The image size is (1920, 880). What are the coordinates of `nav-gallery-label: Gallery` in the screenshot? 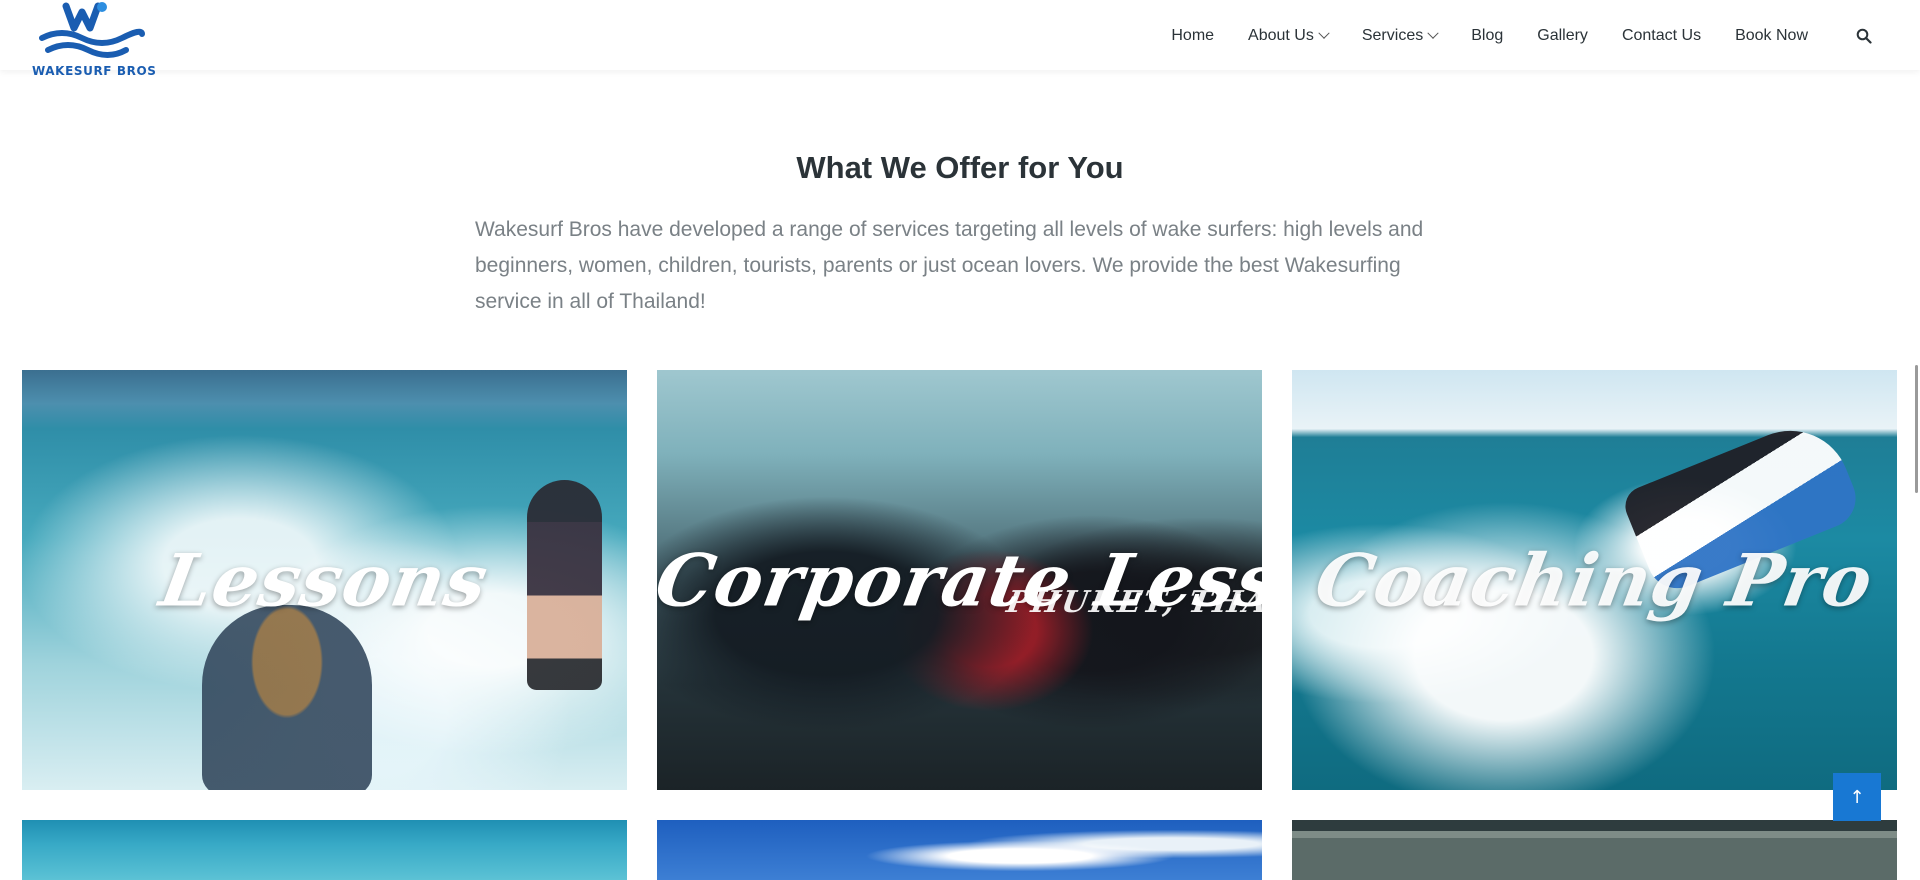 It's located at (1562, 35).